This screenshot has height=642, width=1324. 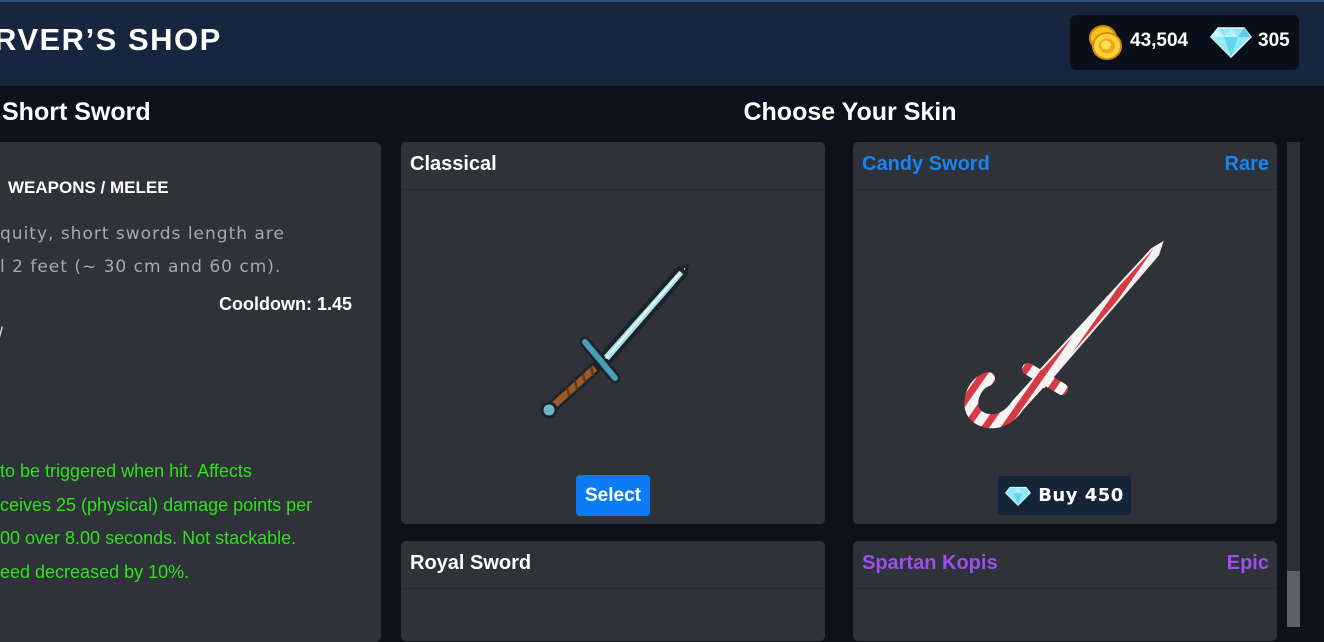 What do you see at coordinates (850, 112) in the screenshot?
I see `skin-heading: Choose Your Skin` at bounding box center [850, 112].